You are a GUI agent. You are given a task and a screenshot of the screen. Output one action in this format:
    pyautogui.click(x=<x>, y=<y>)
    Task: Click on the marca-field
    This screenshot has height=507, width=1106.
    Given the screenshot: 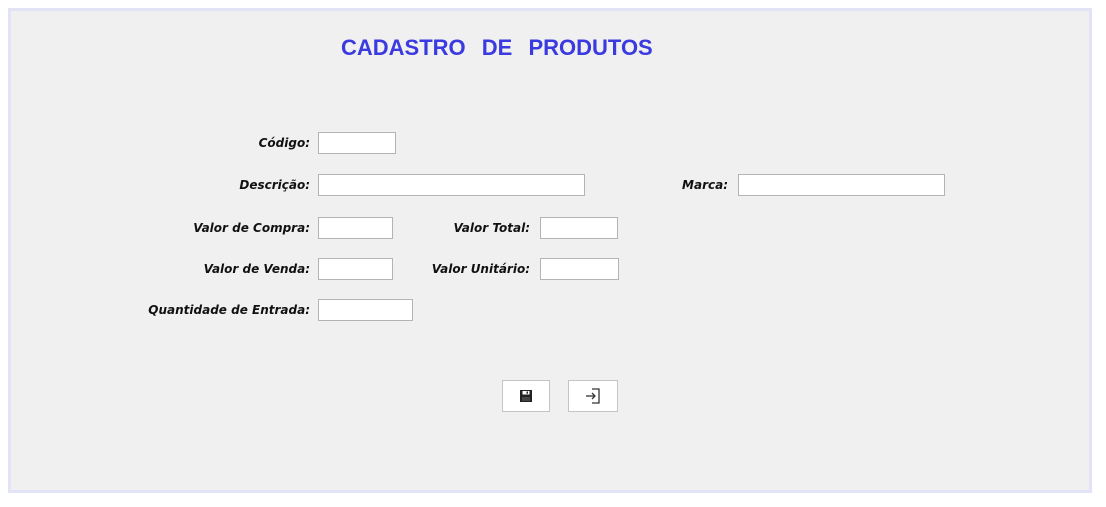 What is the action you would take?
    pyautogui.click(x=841, y=185)
    